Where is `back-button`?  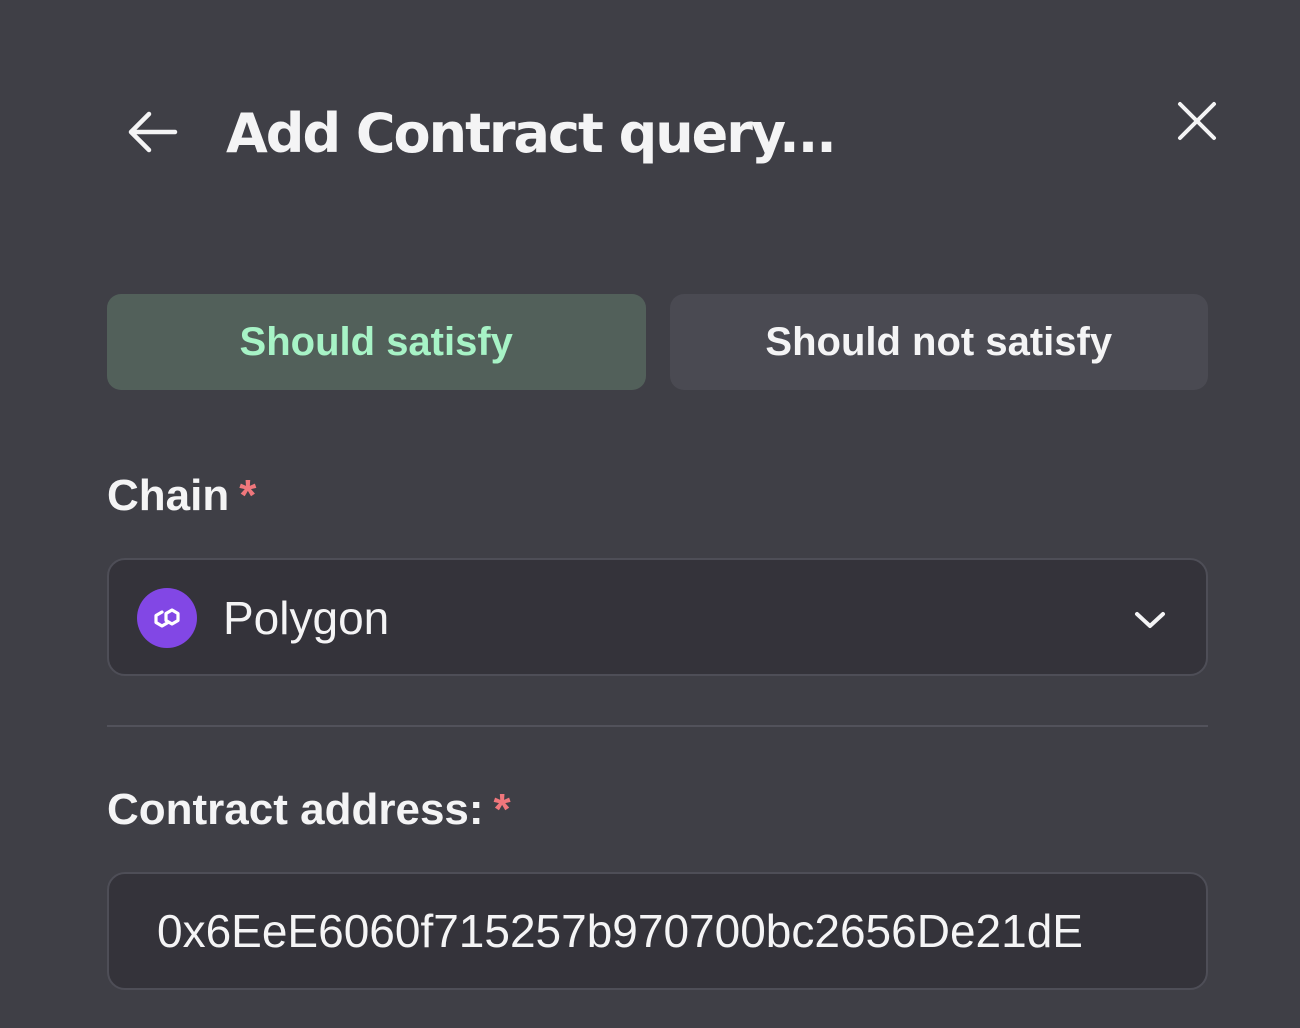
back-button is located at coordinates (152, 132).